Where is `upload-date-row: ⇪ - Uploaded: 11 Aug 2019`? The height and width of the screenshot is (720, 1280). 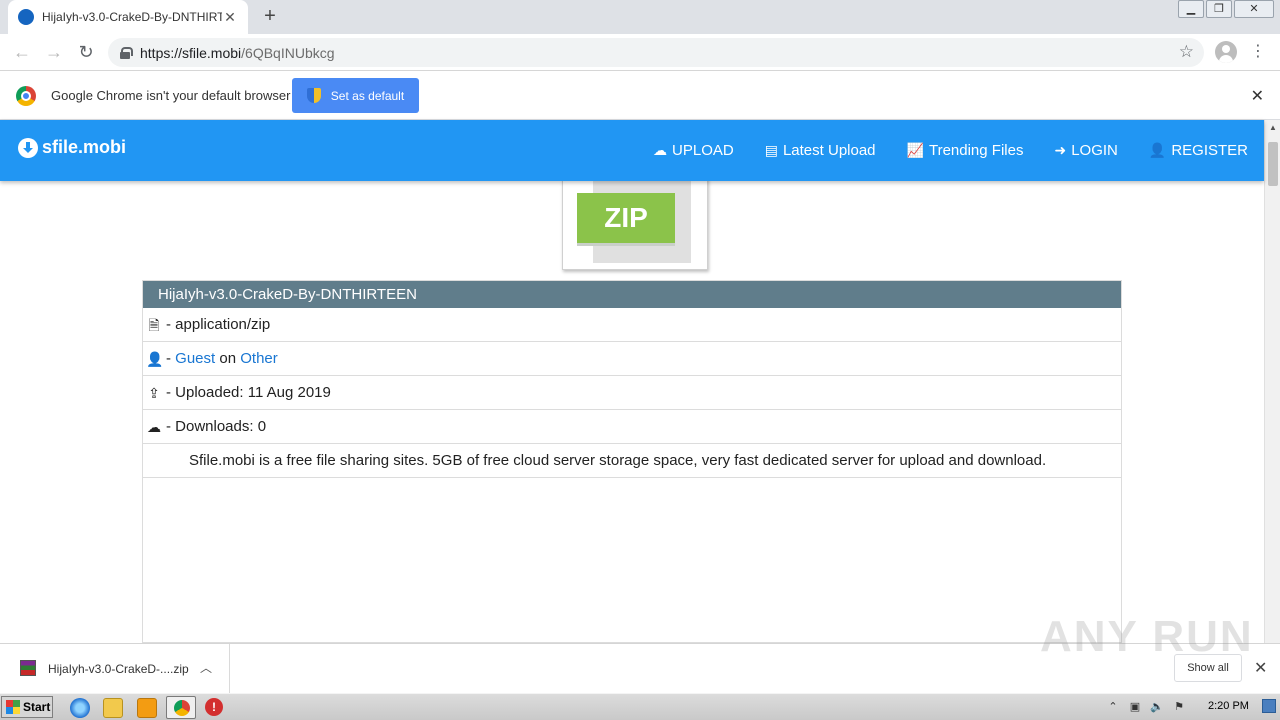
upload-date-row: ⇪ - Uploaded: 11 Aug 2019 is located at coordinates (632, 393).